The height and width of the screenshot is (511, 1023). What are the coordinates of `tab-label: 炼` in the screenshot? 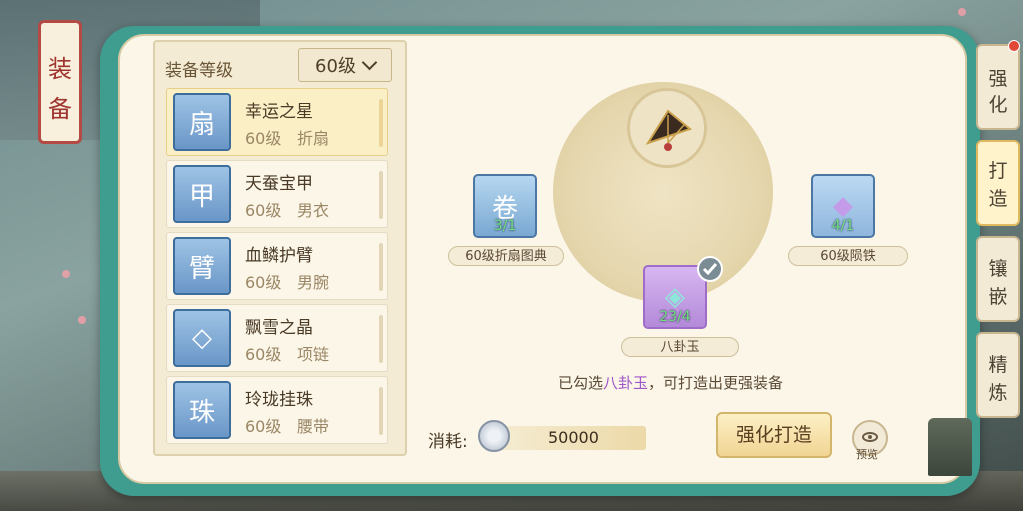 It's located at (998, 393).